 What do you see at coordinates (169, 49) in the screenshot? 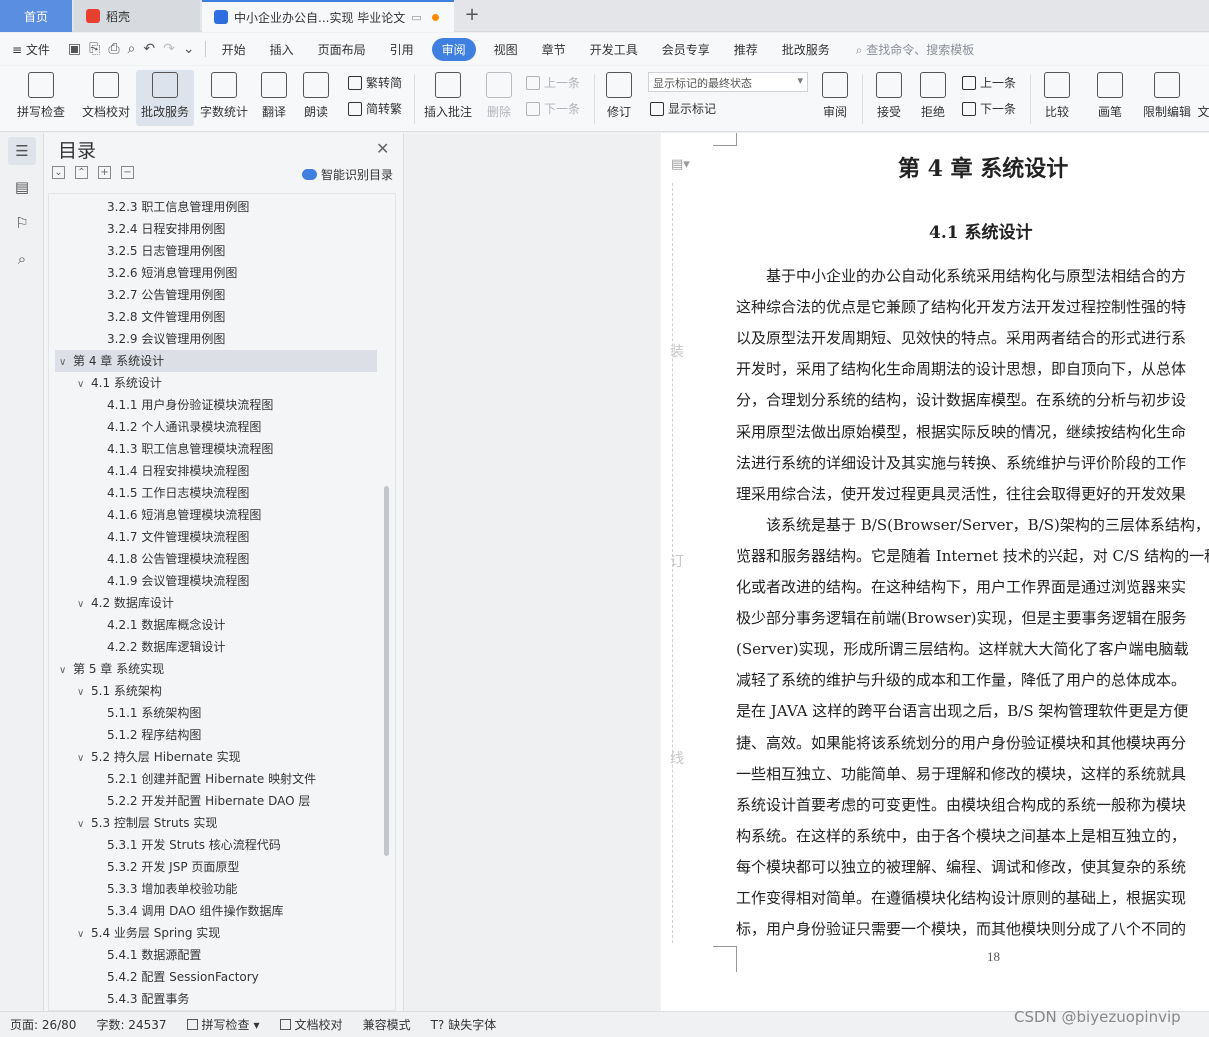
I see `redo-icon: ↷` at bounding box center [169, 49].